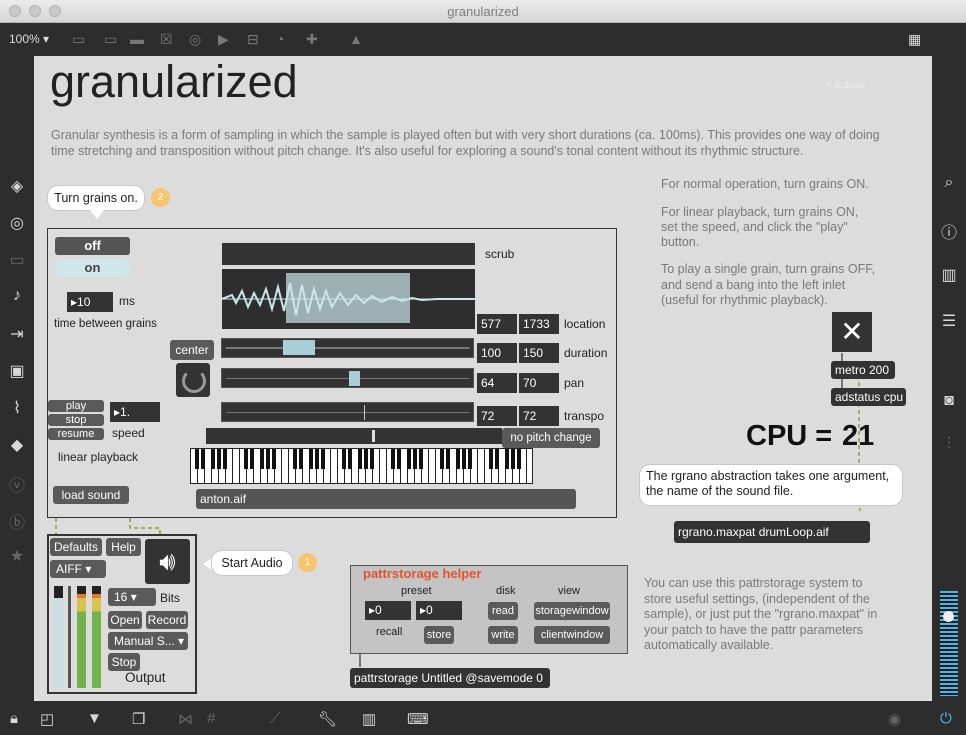 The image size is (966, 735). Describe the element at coordinates (569, 591) in the screenshot. I see `view-label: view` at that location.